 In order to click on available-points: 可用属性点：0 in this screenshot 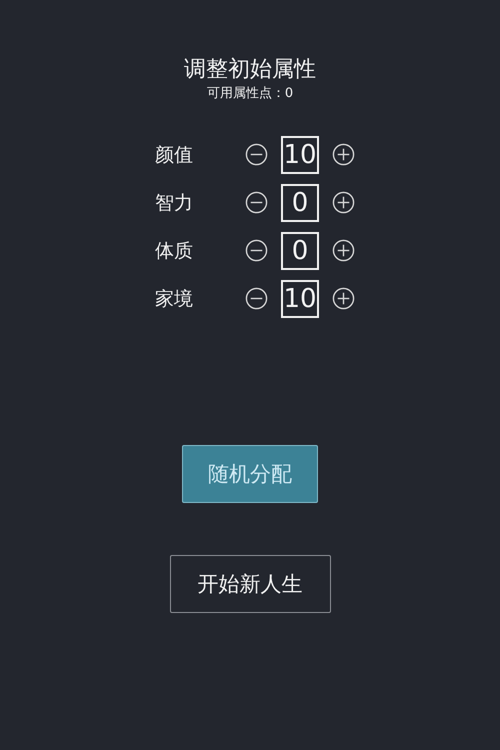, I will do `click(250, 94)`.